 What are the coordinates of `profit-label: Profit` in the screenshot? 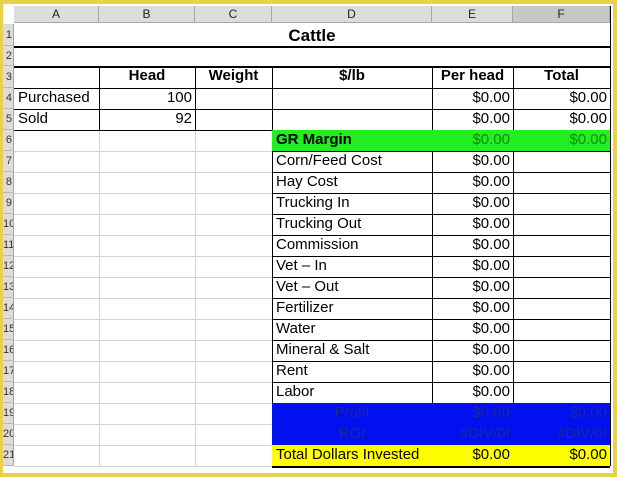 It's located at (352, 413).